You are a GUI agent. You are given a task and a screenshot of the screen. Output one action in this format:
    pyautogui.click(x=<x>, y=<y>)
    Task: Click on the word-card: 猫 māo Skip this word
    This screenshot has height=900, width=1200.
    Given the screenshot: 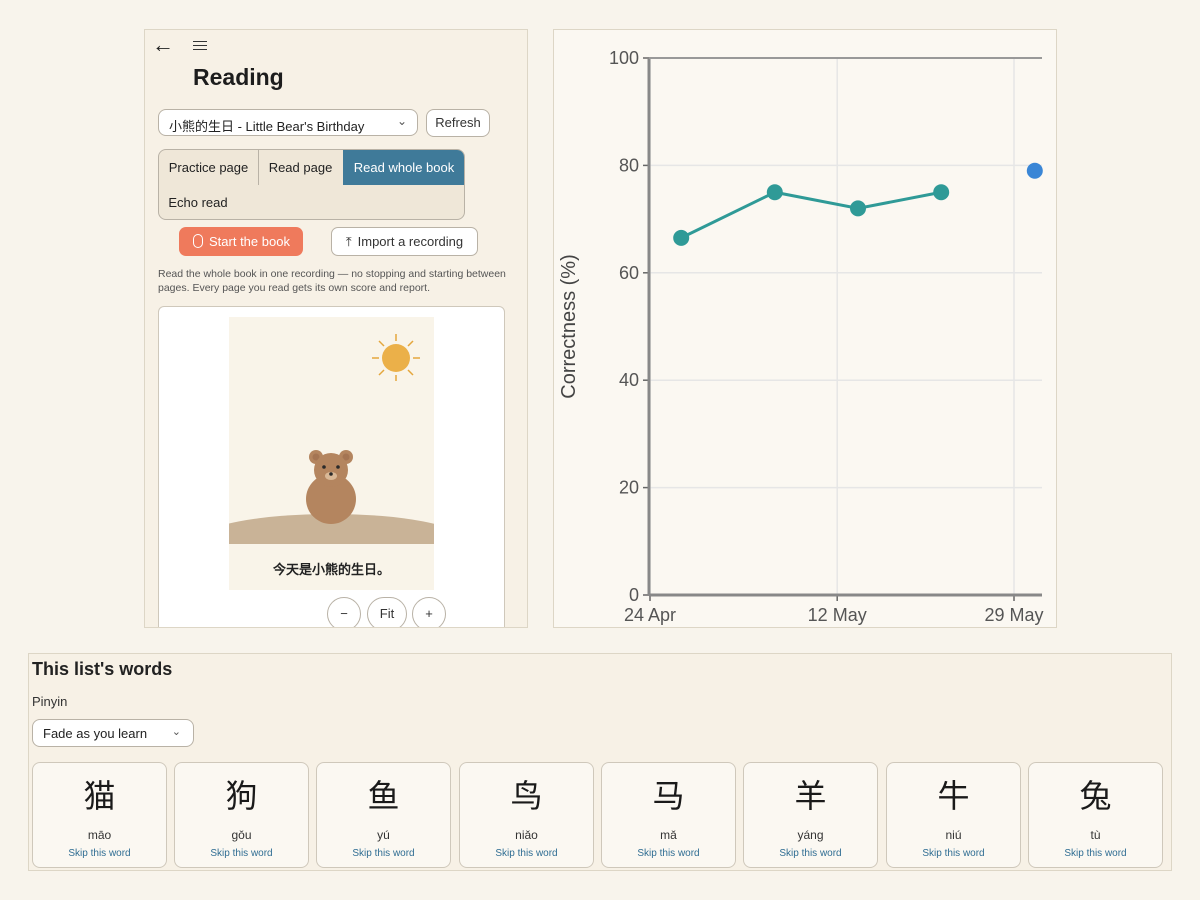 What is the action you would take?
    pyautogui.click(x=99, y=815)
    